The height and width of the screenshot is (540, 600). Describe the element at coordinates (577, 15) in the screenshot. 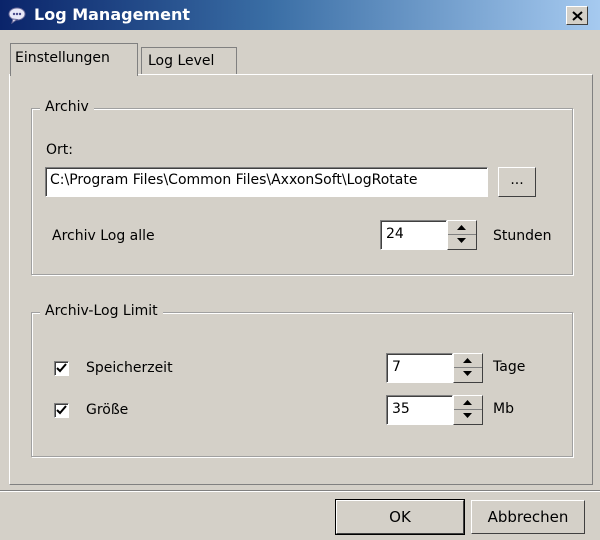

I see `close-button` at that location.